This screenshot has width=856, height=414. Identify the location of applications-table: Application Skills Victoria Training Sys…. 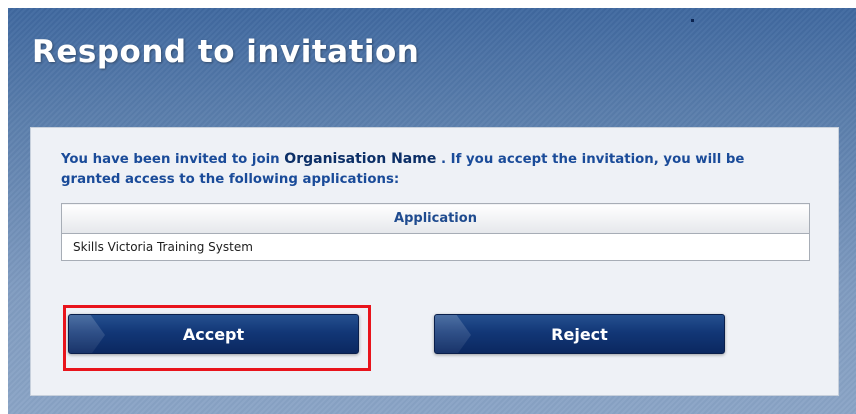
(435, 232).